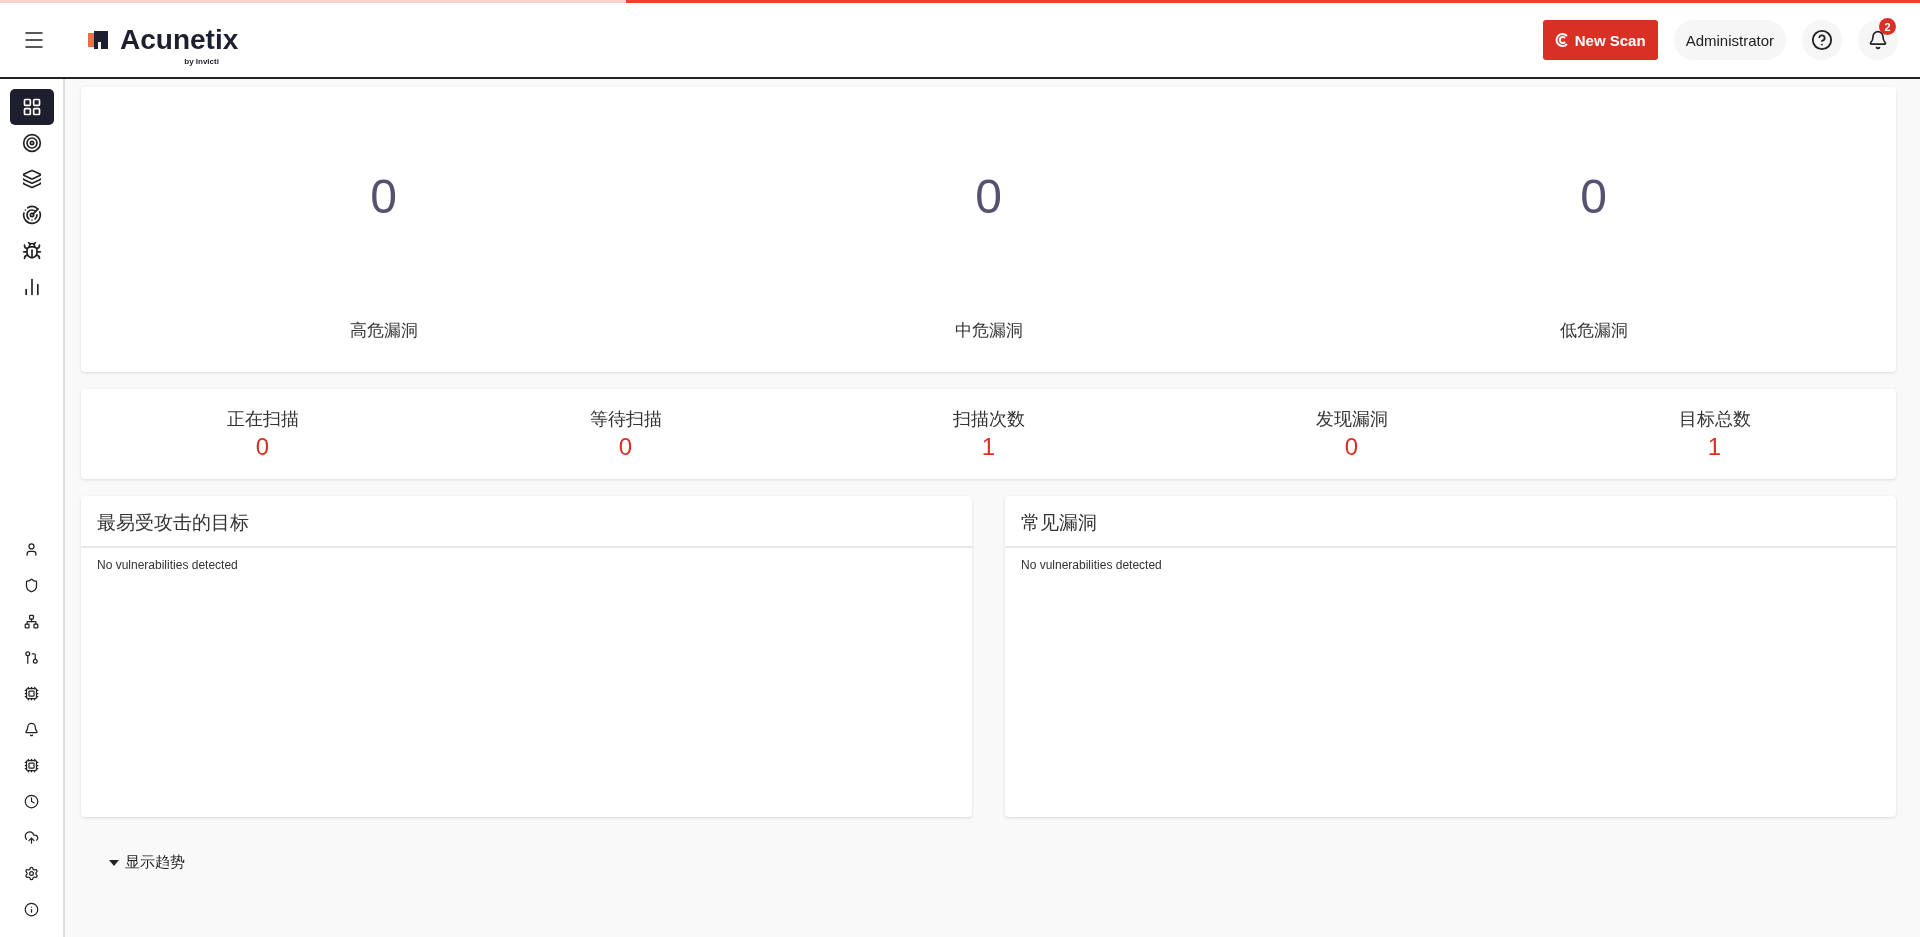 This screenshot has height=937, width=1920. Describe the element at coordinates (988, 331) in the screenshot. I see `severity-label: 中危漏洞` at that location.